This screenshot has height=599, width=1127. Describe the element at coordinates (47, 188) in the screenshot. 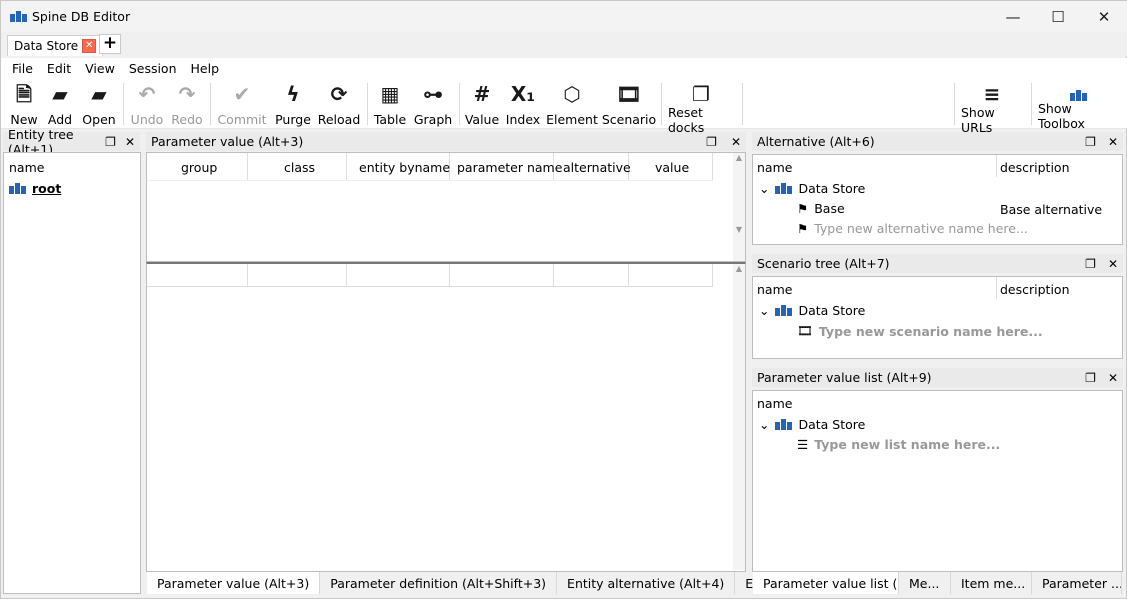

I see `root-label: root` at that location.